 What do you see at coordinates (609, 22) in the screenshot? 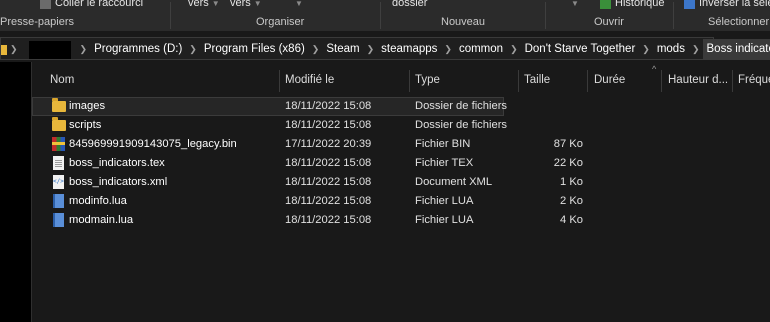
I see `group-label-open: Ouvrir` at bounding box center [609, 22].